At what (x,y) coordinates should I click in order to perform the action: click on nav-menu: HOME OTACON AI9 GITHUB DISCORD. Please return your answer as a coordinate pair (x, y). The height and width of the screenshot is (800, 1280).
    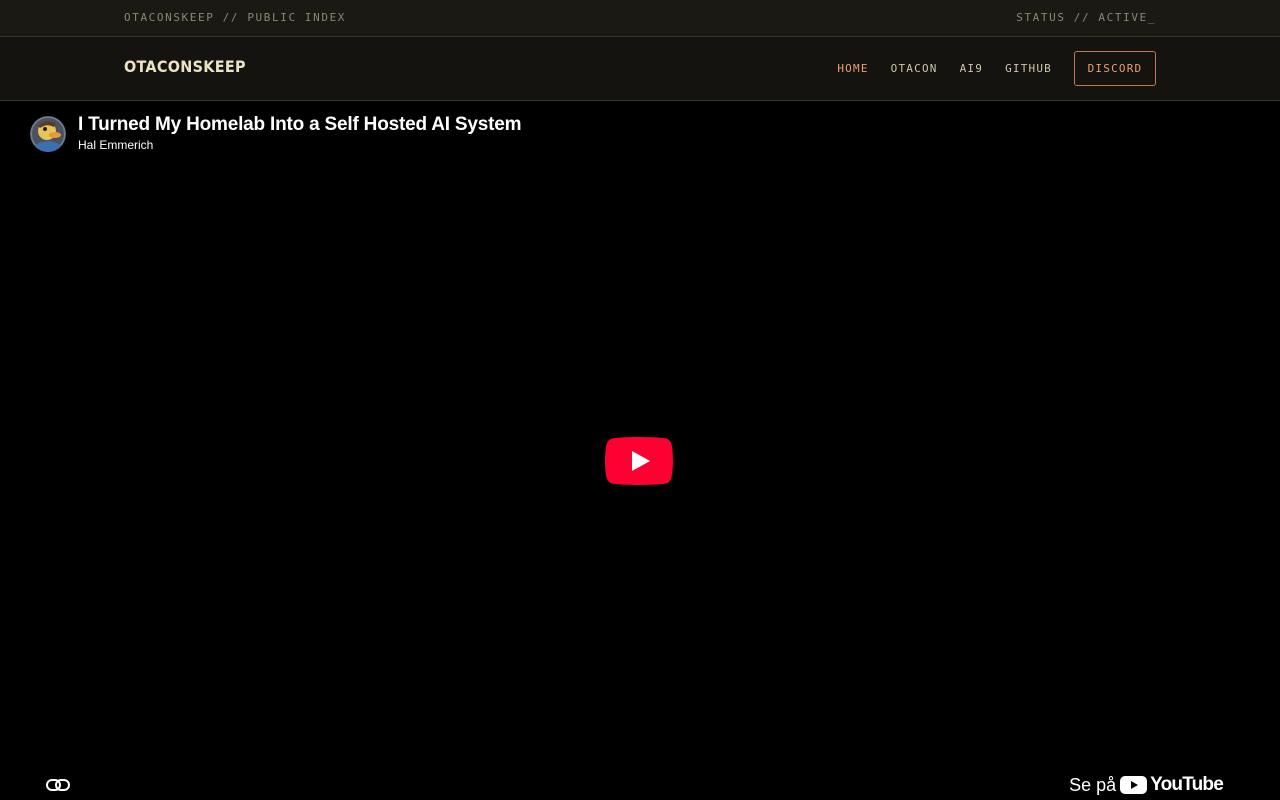
    Looking at the image, I should click on (996, 68).